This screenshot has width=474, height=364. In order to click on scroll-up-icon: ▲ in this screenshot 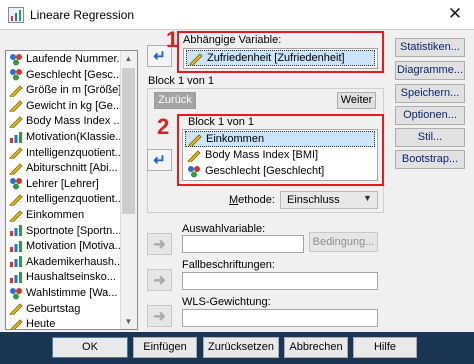, I will do `click(128, 58)`.